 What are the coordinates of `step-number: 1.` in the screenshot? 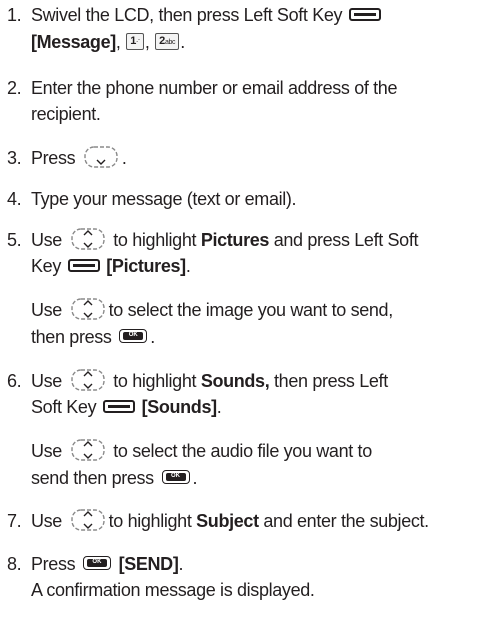 It's located at (14, 15).